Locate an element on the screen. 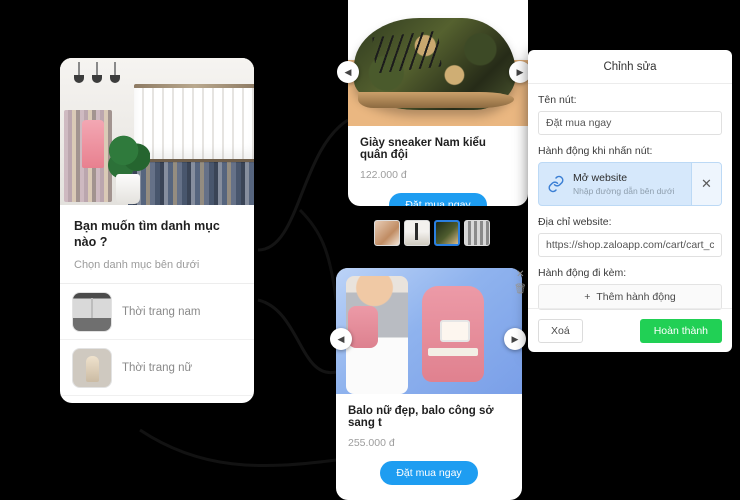 The height and width of the screenshot is (500, 740). product-title: Balo nữ đẹp, balo công sở sang t is located at coordinates (421, 417).